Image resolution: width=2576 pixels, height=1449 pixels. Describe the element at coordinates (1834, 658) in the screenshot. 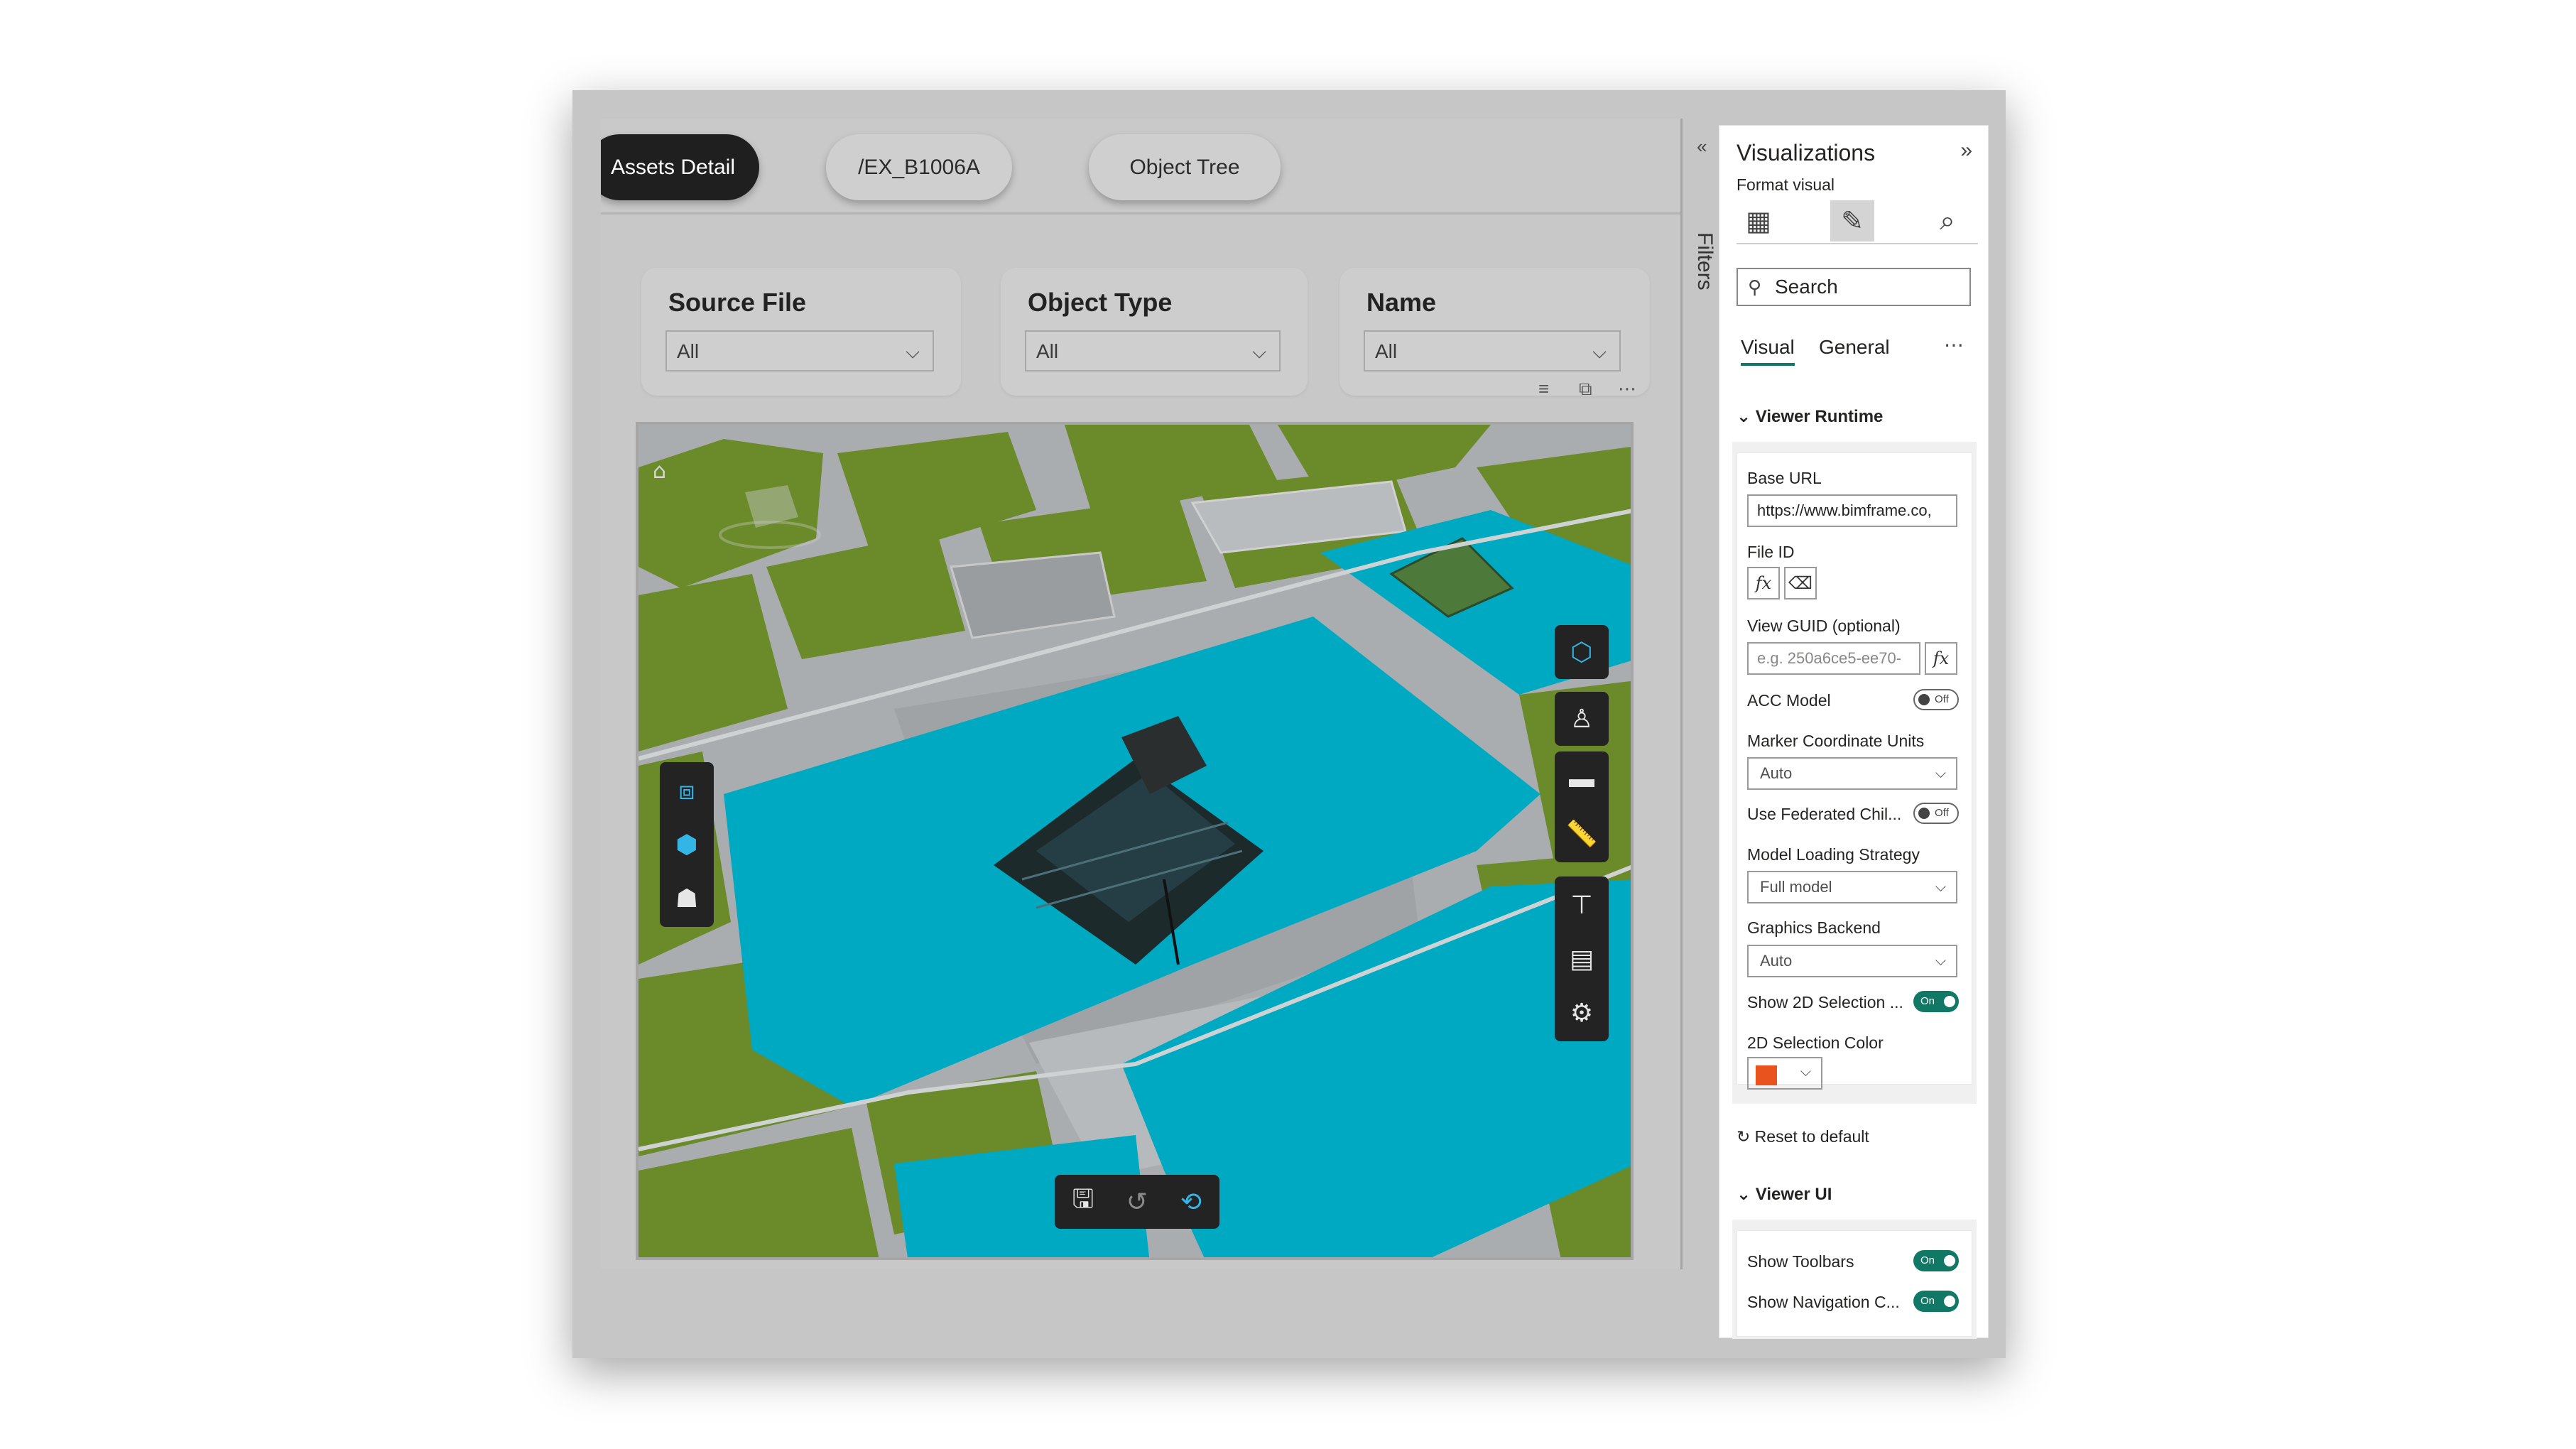

I see `view-guid-input: e.g. 250a6ce5-ee70-` at that location.